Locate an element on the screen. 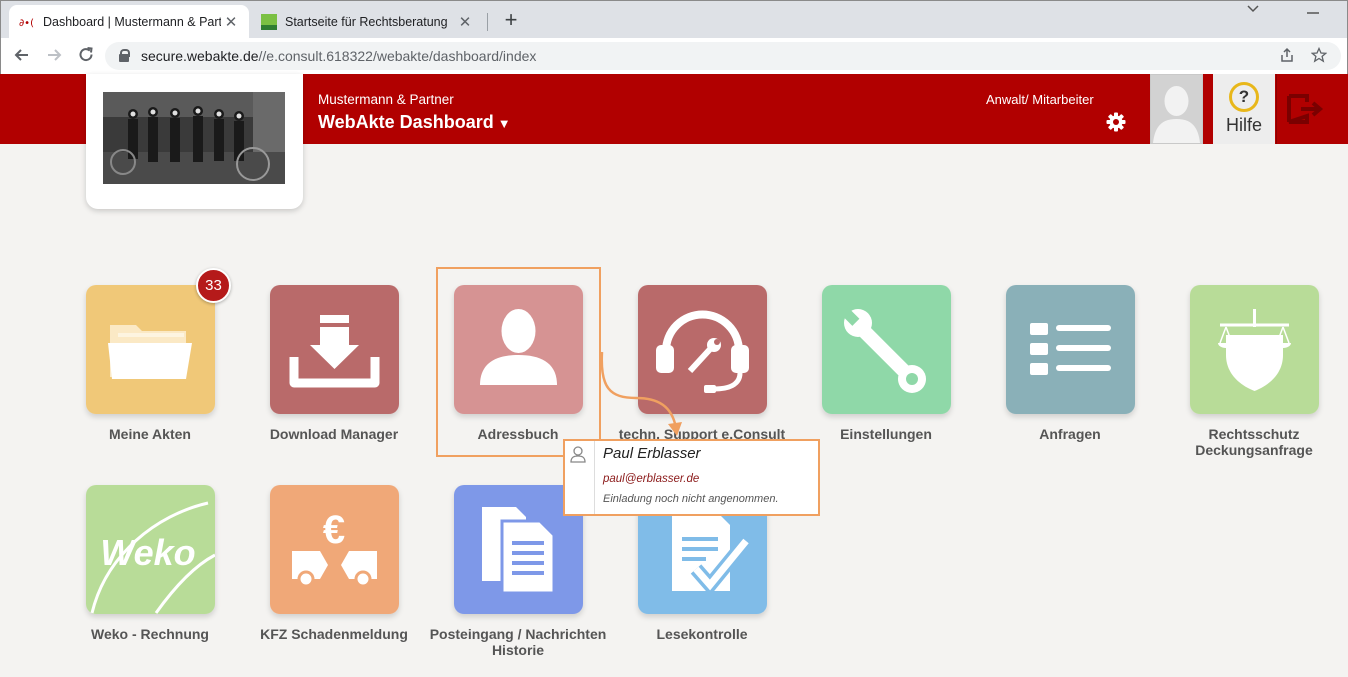 The height and width of the screenshot is (677, 1348). svg-text: Weko is located at coordinates (147, 552).